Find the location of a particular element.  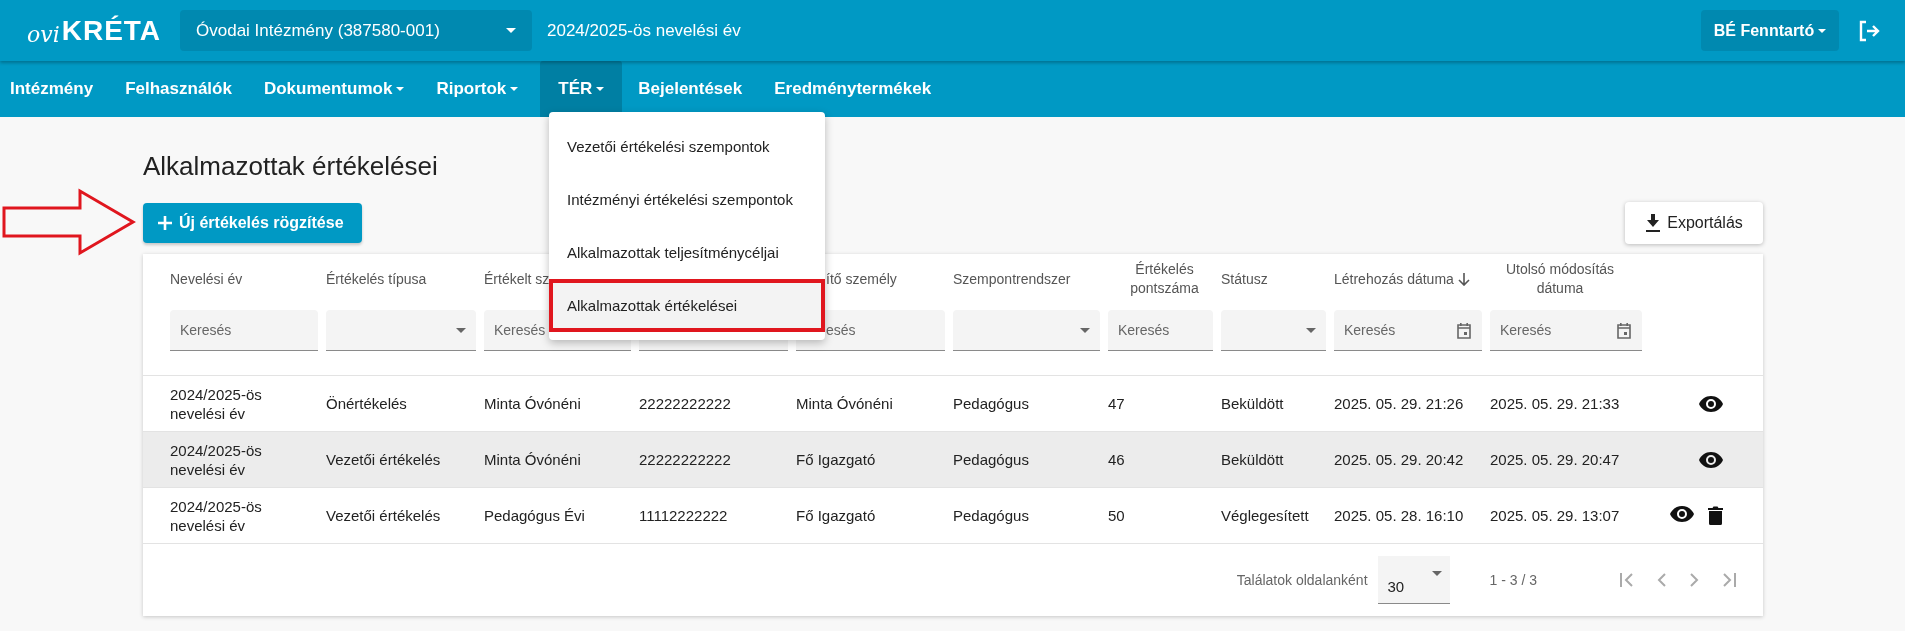

table-cell-text: Önértékelés is located at coordinates (367, 403).